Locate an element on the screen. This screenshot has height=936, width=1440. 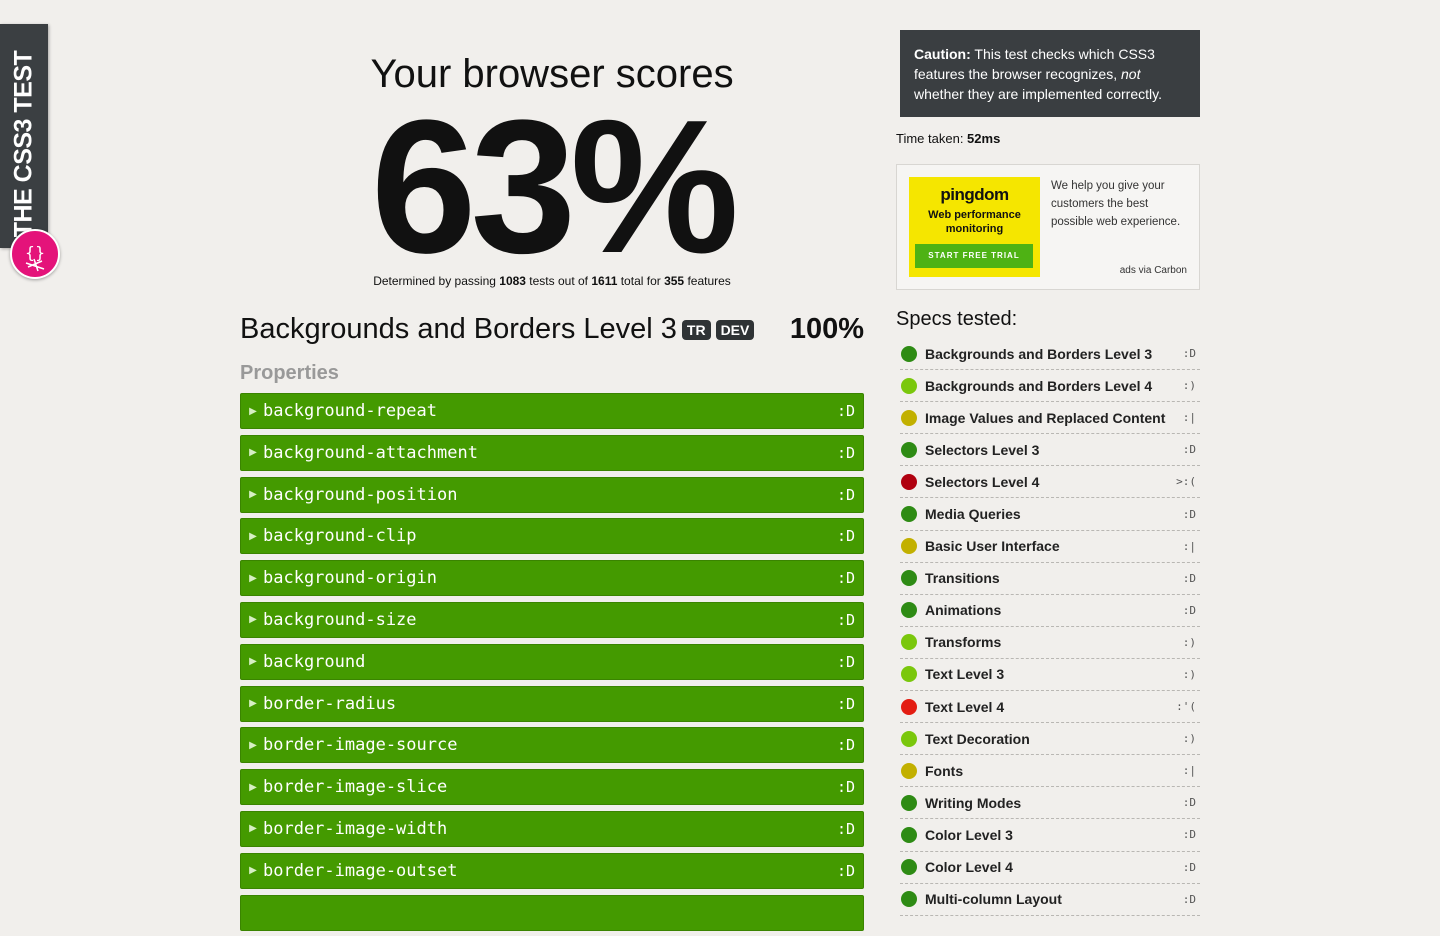
spec-item: Media Queries:D is located at coordinates (1050, 514).